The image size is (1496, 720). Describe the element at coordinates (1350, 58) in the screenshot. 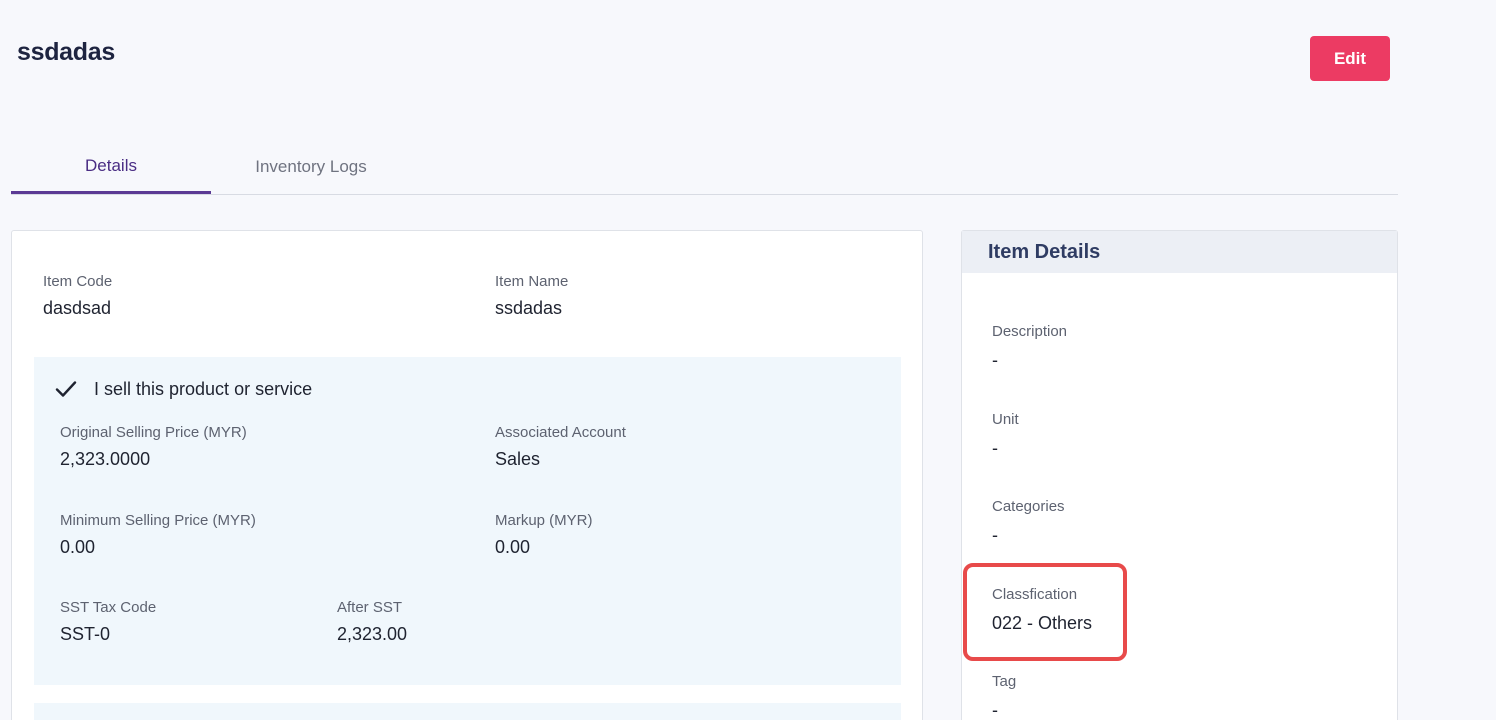

I see `edit-button: Edit` at that location.